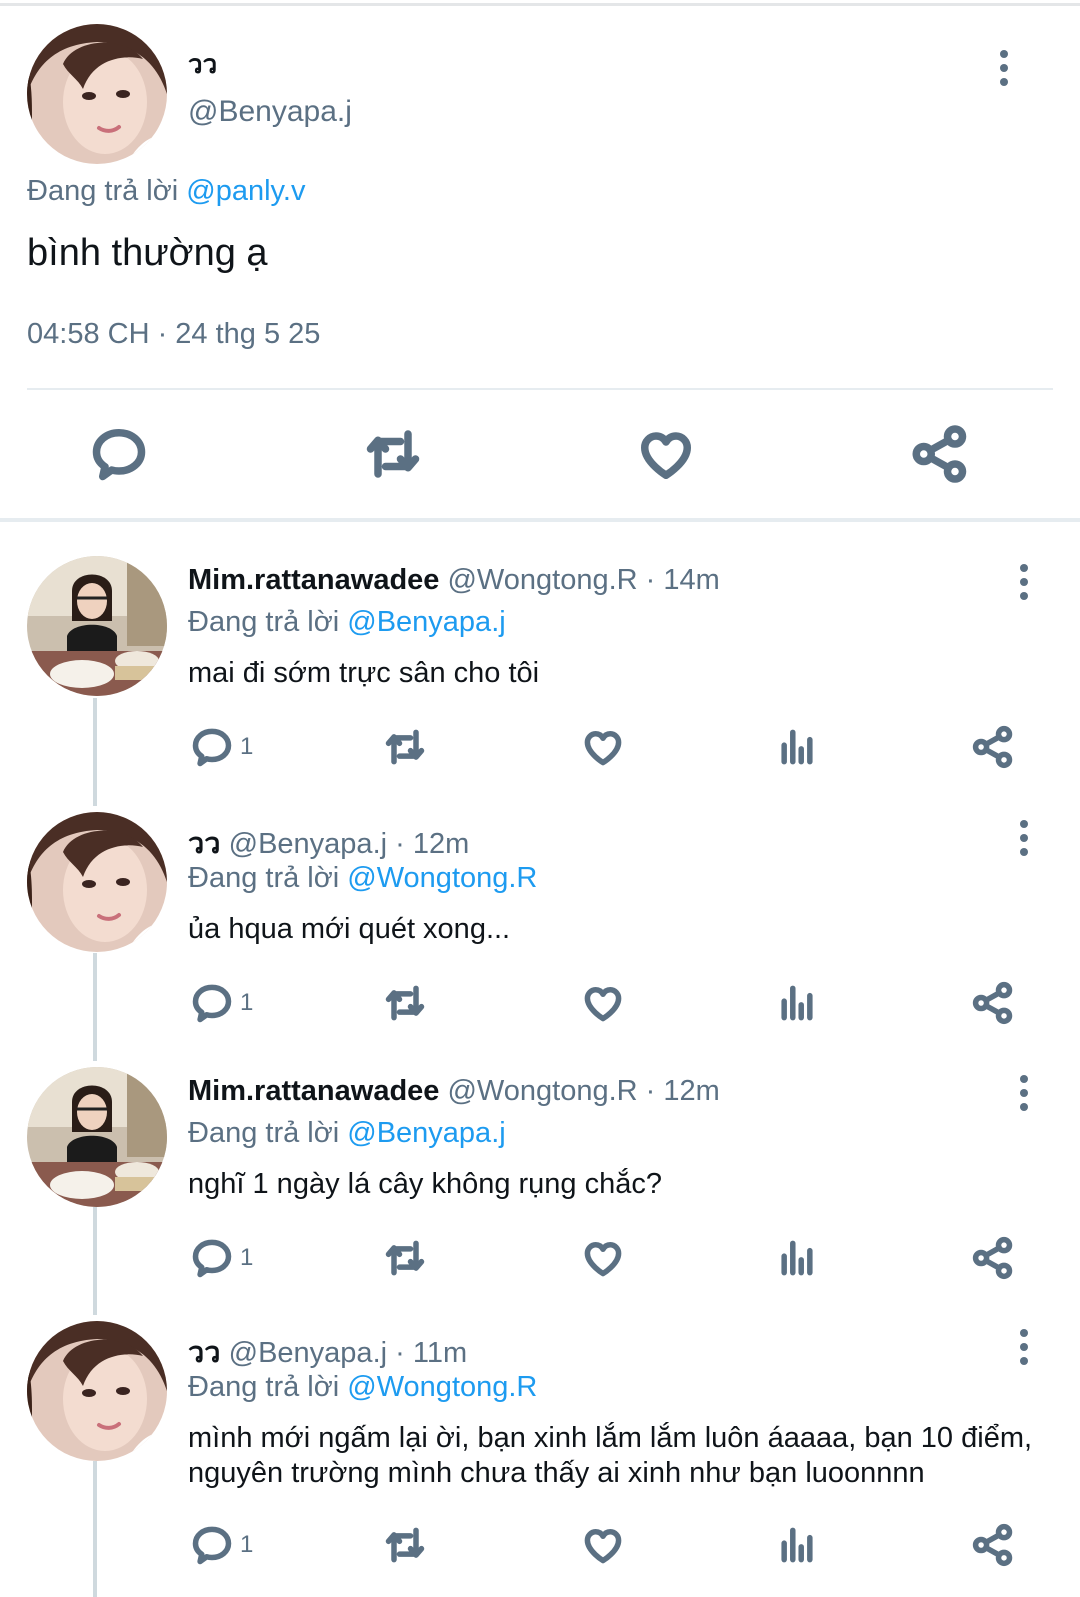 The height and width of the screenshot is (1597, 1080). Describe the element at coordinates (682, 580) in the screenshot. I see `tweet-time: · 14m` at that location.